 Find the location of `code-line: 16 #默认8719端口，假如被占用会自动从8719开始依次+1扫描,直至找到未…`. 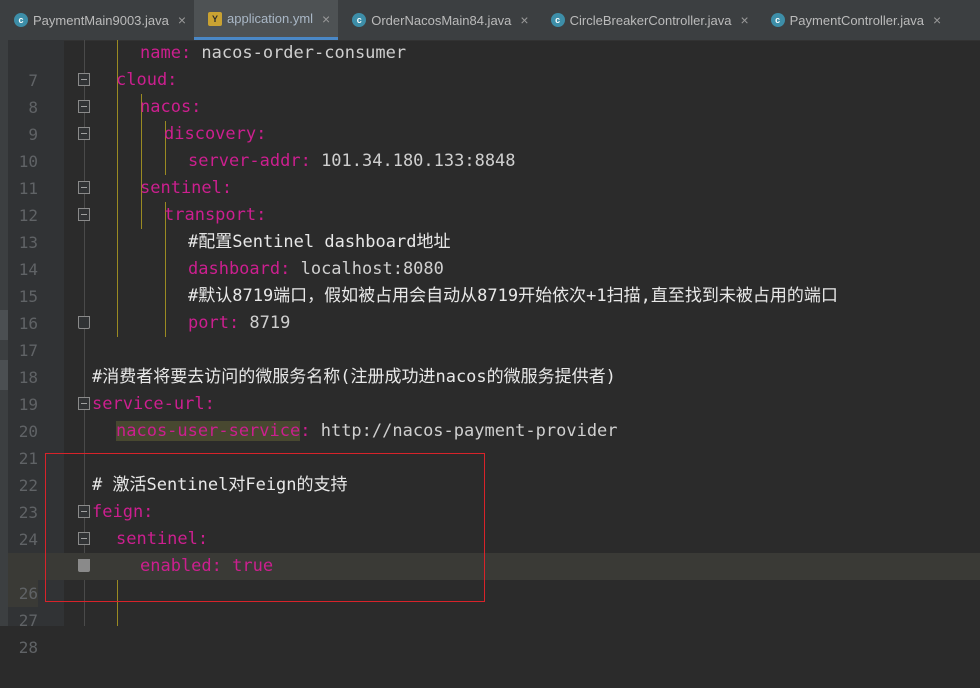

code-line: 16 #默认8719端口，假如被占用会自动从8719开始依次+1扫描,直至找到未… is located at coordinates (494, 308).